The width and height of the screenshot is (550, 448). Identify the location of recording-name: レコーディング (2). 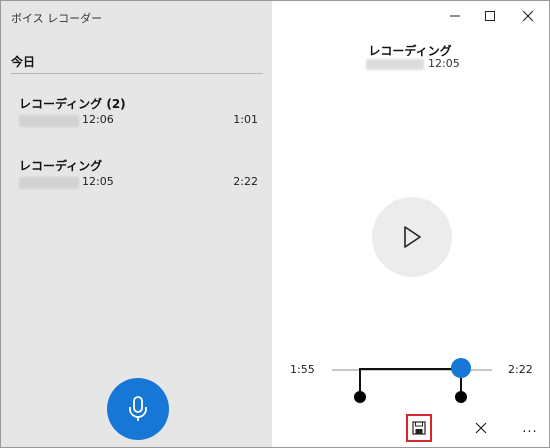
(72, 104).